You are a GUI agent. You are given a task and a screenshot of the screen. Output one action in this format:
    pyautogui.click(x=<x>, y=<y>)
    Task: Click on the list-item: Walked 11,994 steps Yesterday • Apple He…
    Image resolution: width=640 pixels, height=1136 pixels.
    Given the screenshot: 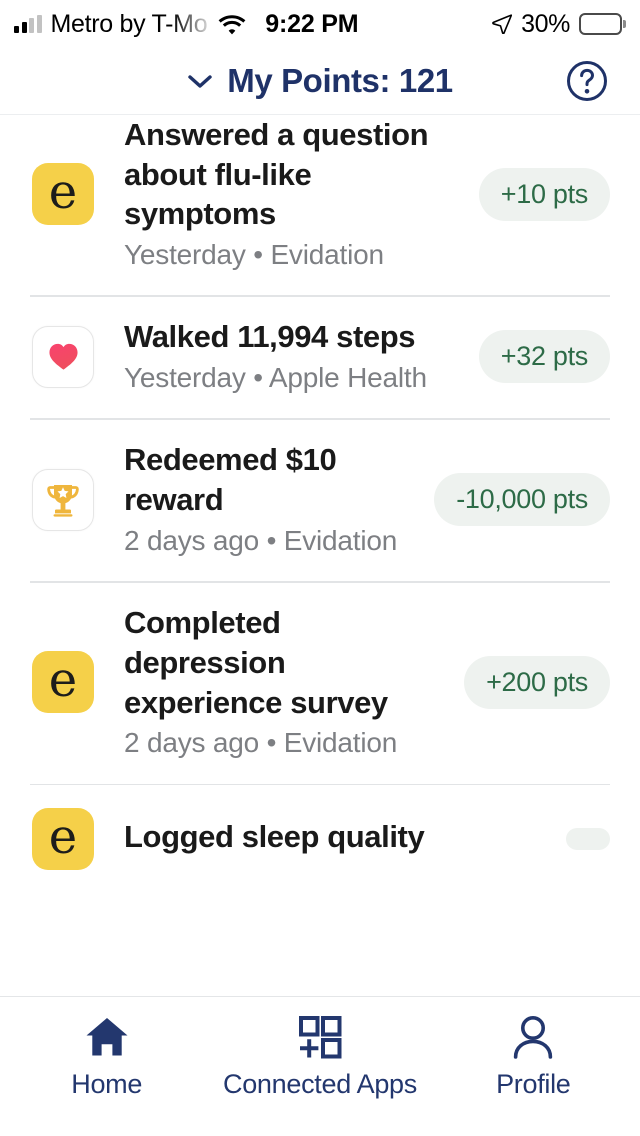 What is the action you would take?
    pyautogui.click(x=320, y=357)
    